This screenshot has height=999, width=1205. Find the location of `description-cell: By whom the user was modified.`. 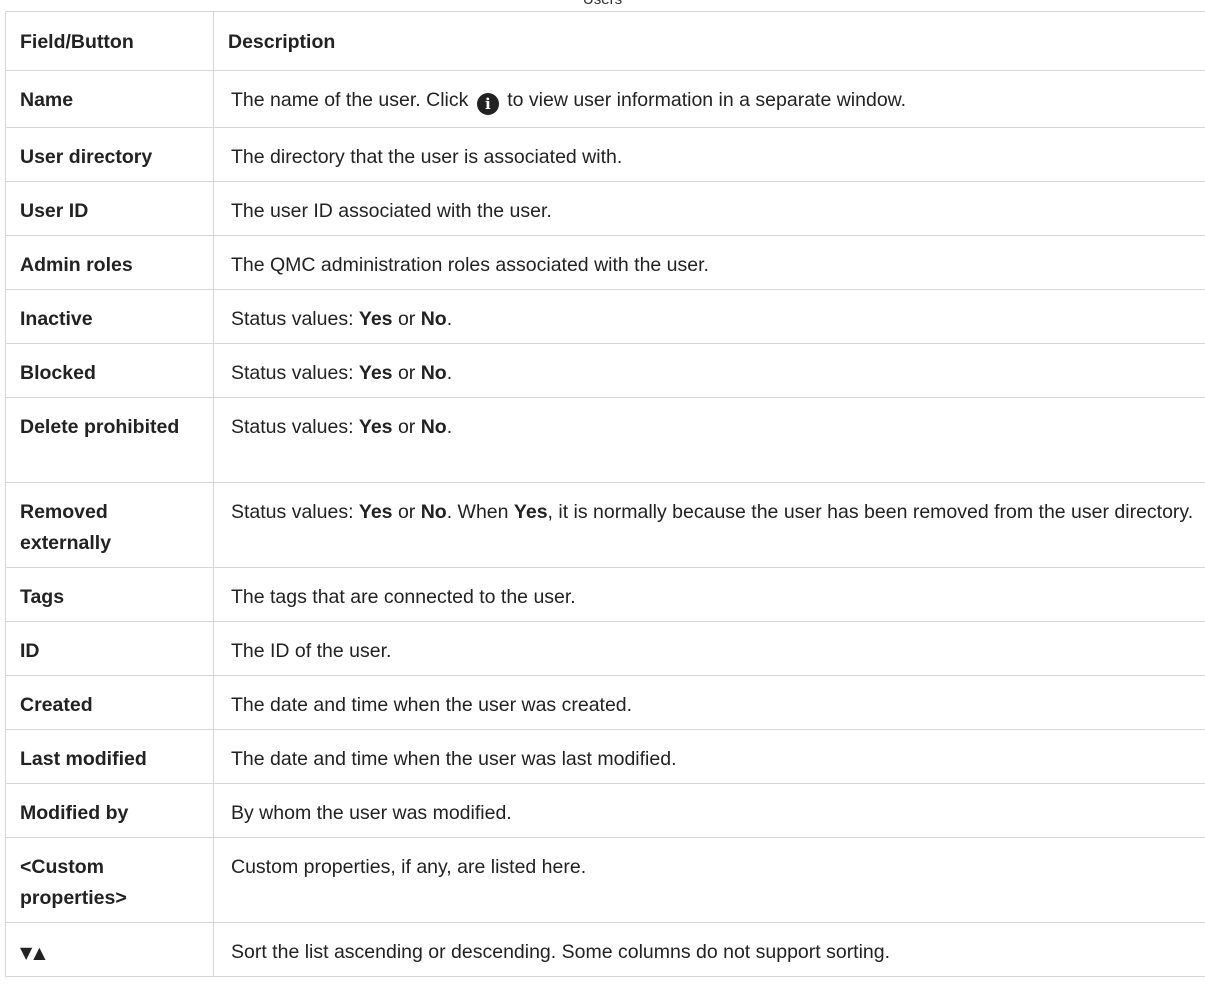

description-cell: By whom the user was modified. is located at coordinates (709, 810).